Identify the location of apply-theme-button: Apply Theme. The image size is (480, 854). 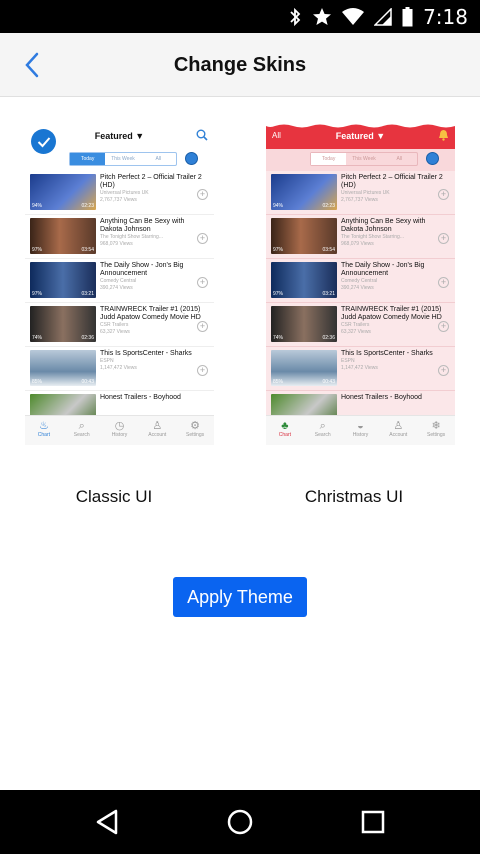
(240, 597).